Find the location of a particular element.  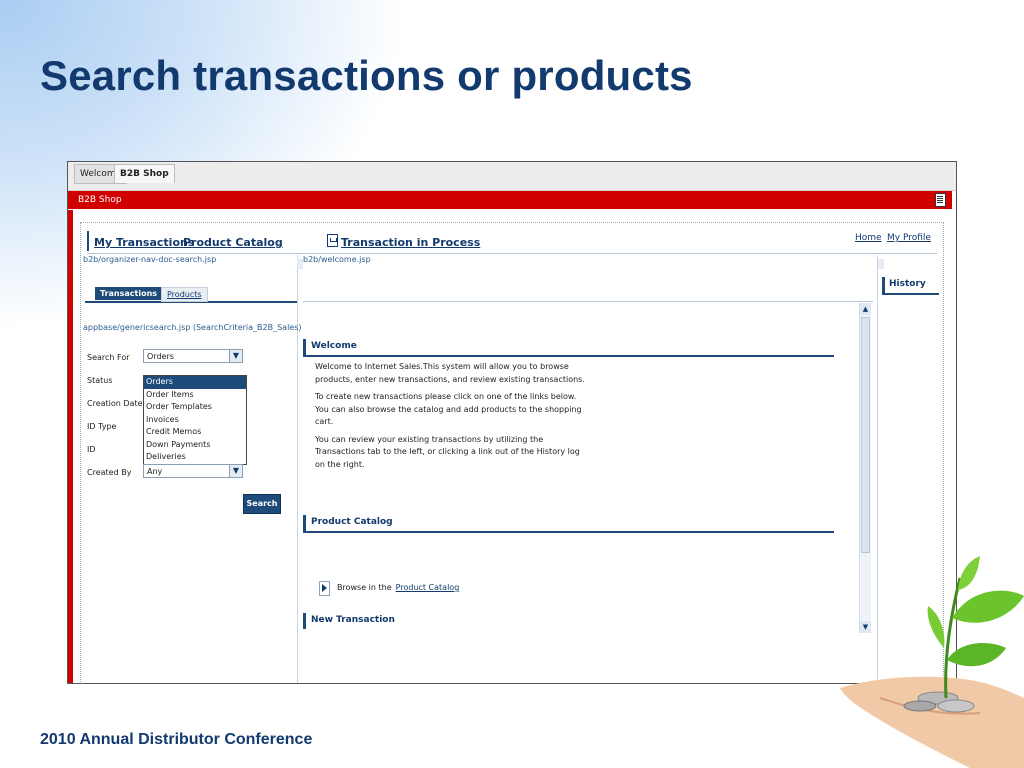

label-id-type: ID Type is located at coordinates (102, 426).